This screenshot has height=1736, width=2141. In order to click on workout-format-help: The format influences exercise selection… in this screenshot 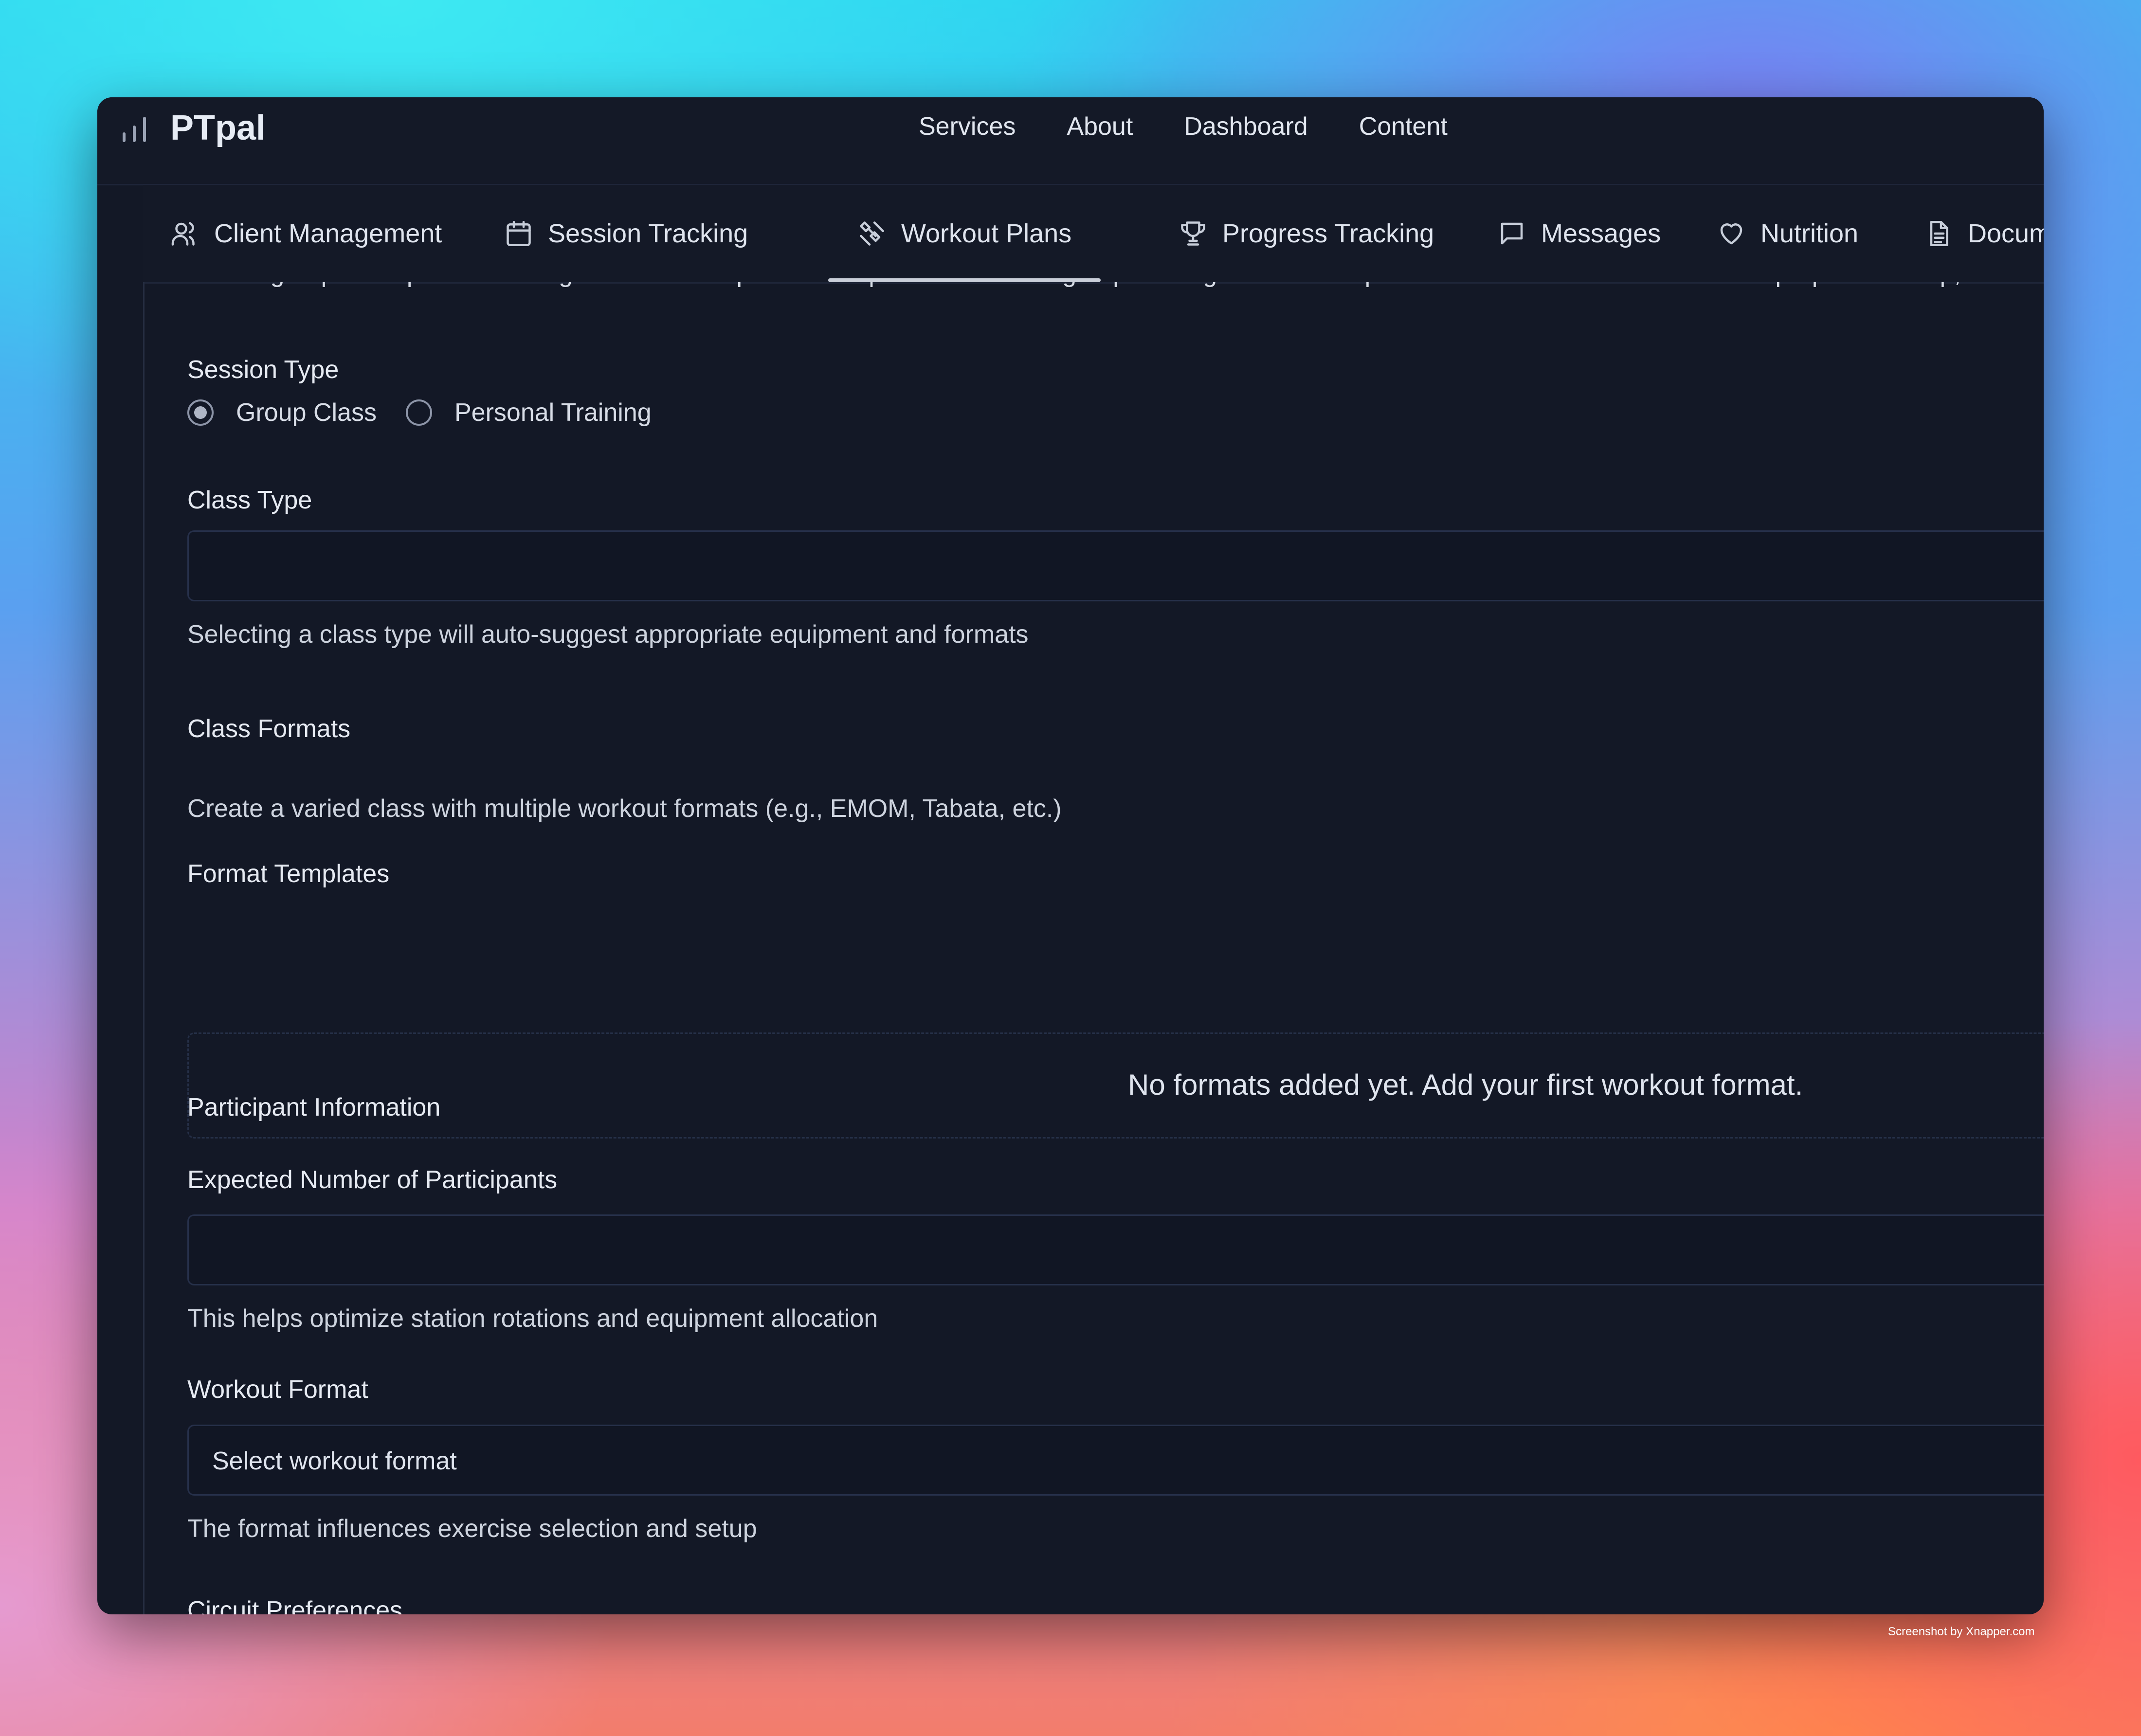, I will do `click(472, 1529)`.